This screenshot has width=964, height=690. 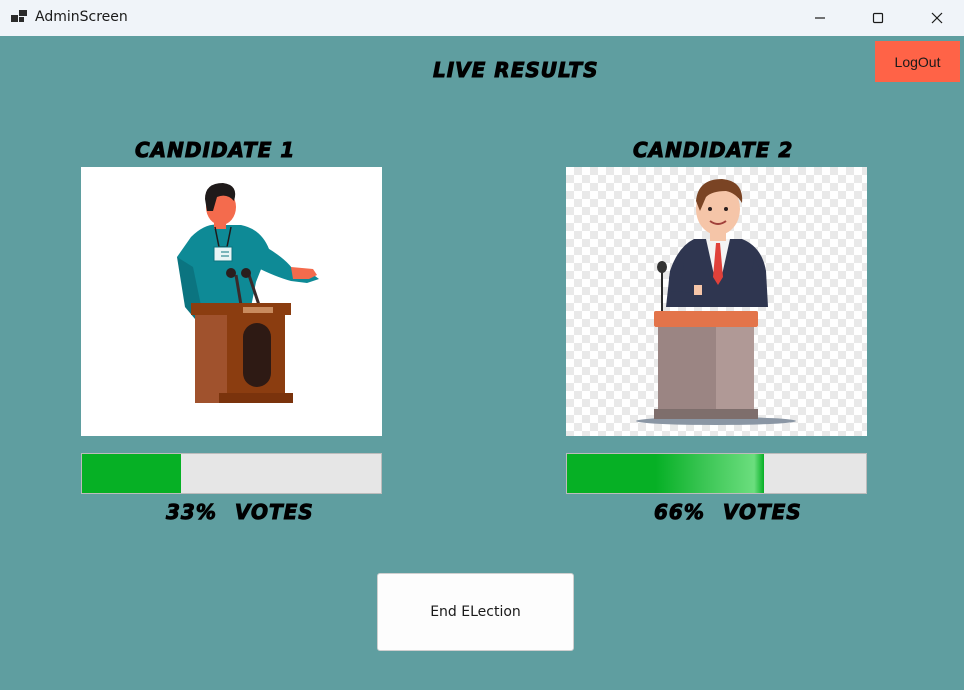 I want to click on candidate-2-name: CANDIDATE 2, so click(x=713, y=150).